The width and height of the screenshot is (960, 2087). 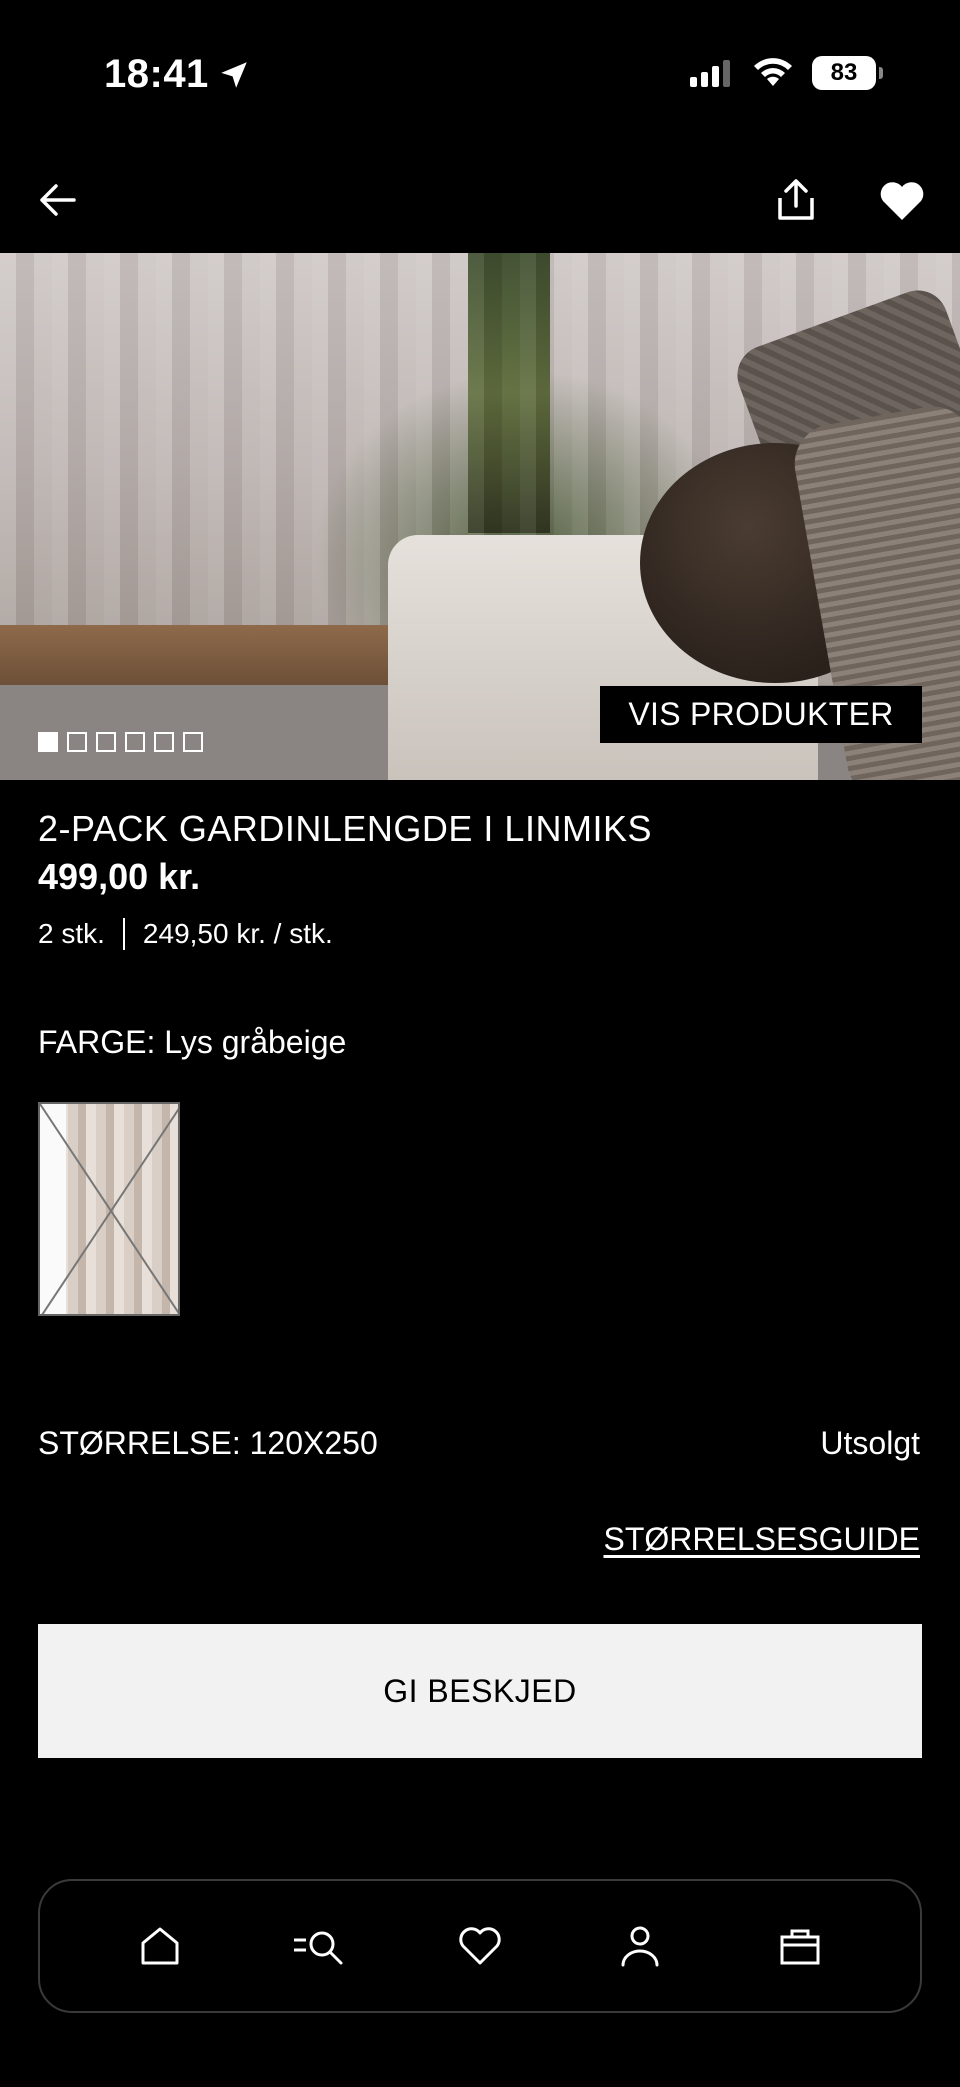 What do you see at coordinates (234, 74) in the screenshot?
I see `location-arrow-icon` at bounding box center [234, 74].